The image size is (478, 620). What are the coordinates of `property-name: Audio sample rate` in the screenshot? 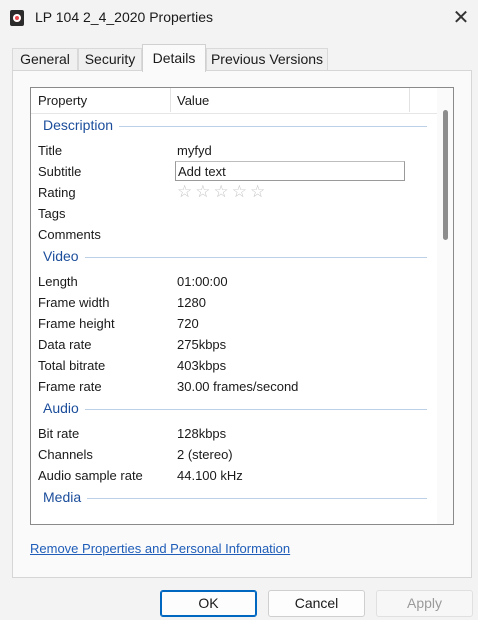 It's located at (90, 475).